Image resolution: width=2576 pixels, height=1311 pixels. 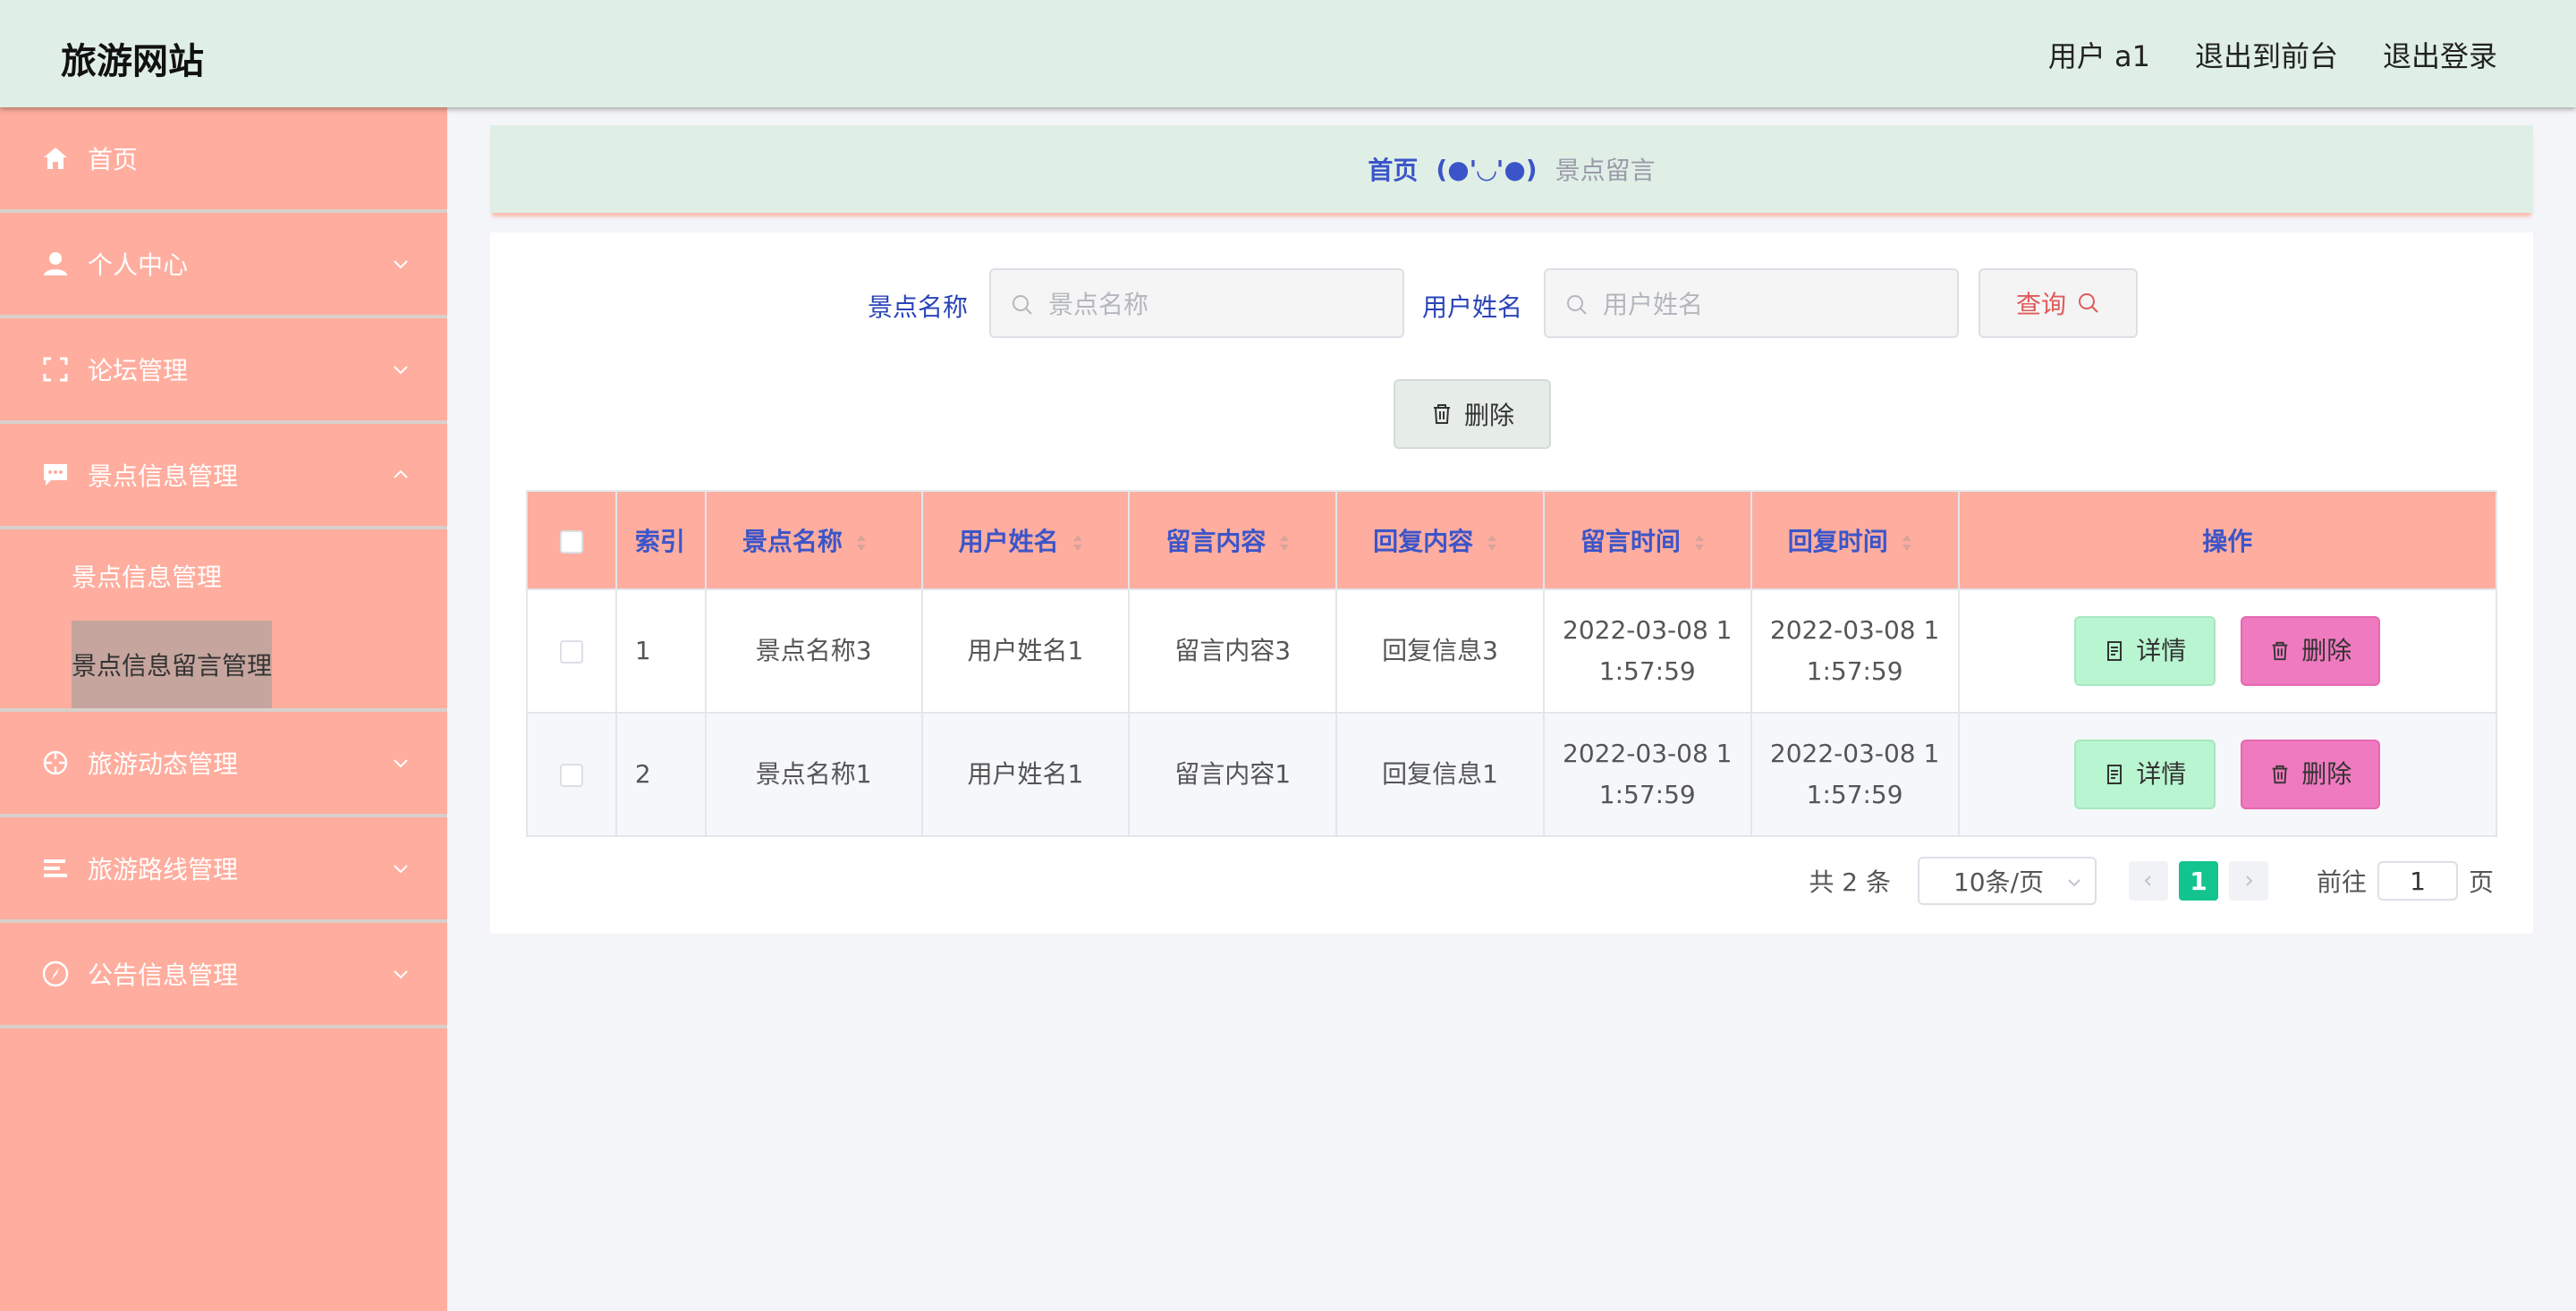 I want to click on cell-spot: 景点名称3, so click(x=813, y=651).